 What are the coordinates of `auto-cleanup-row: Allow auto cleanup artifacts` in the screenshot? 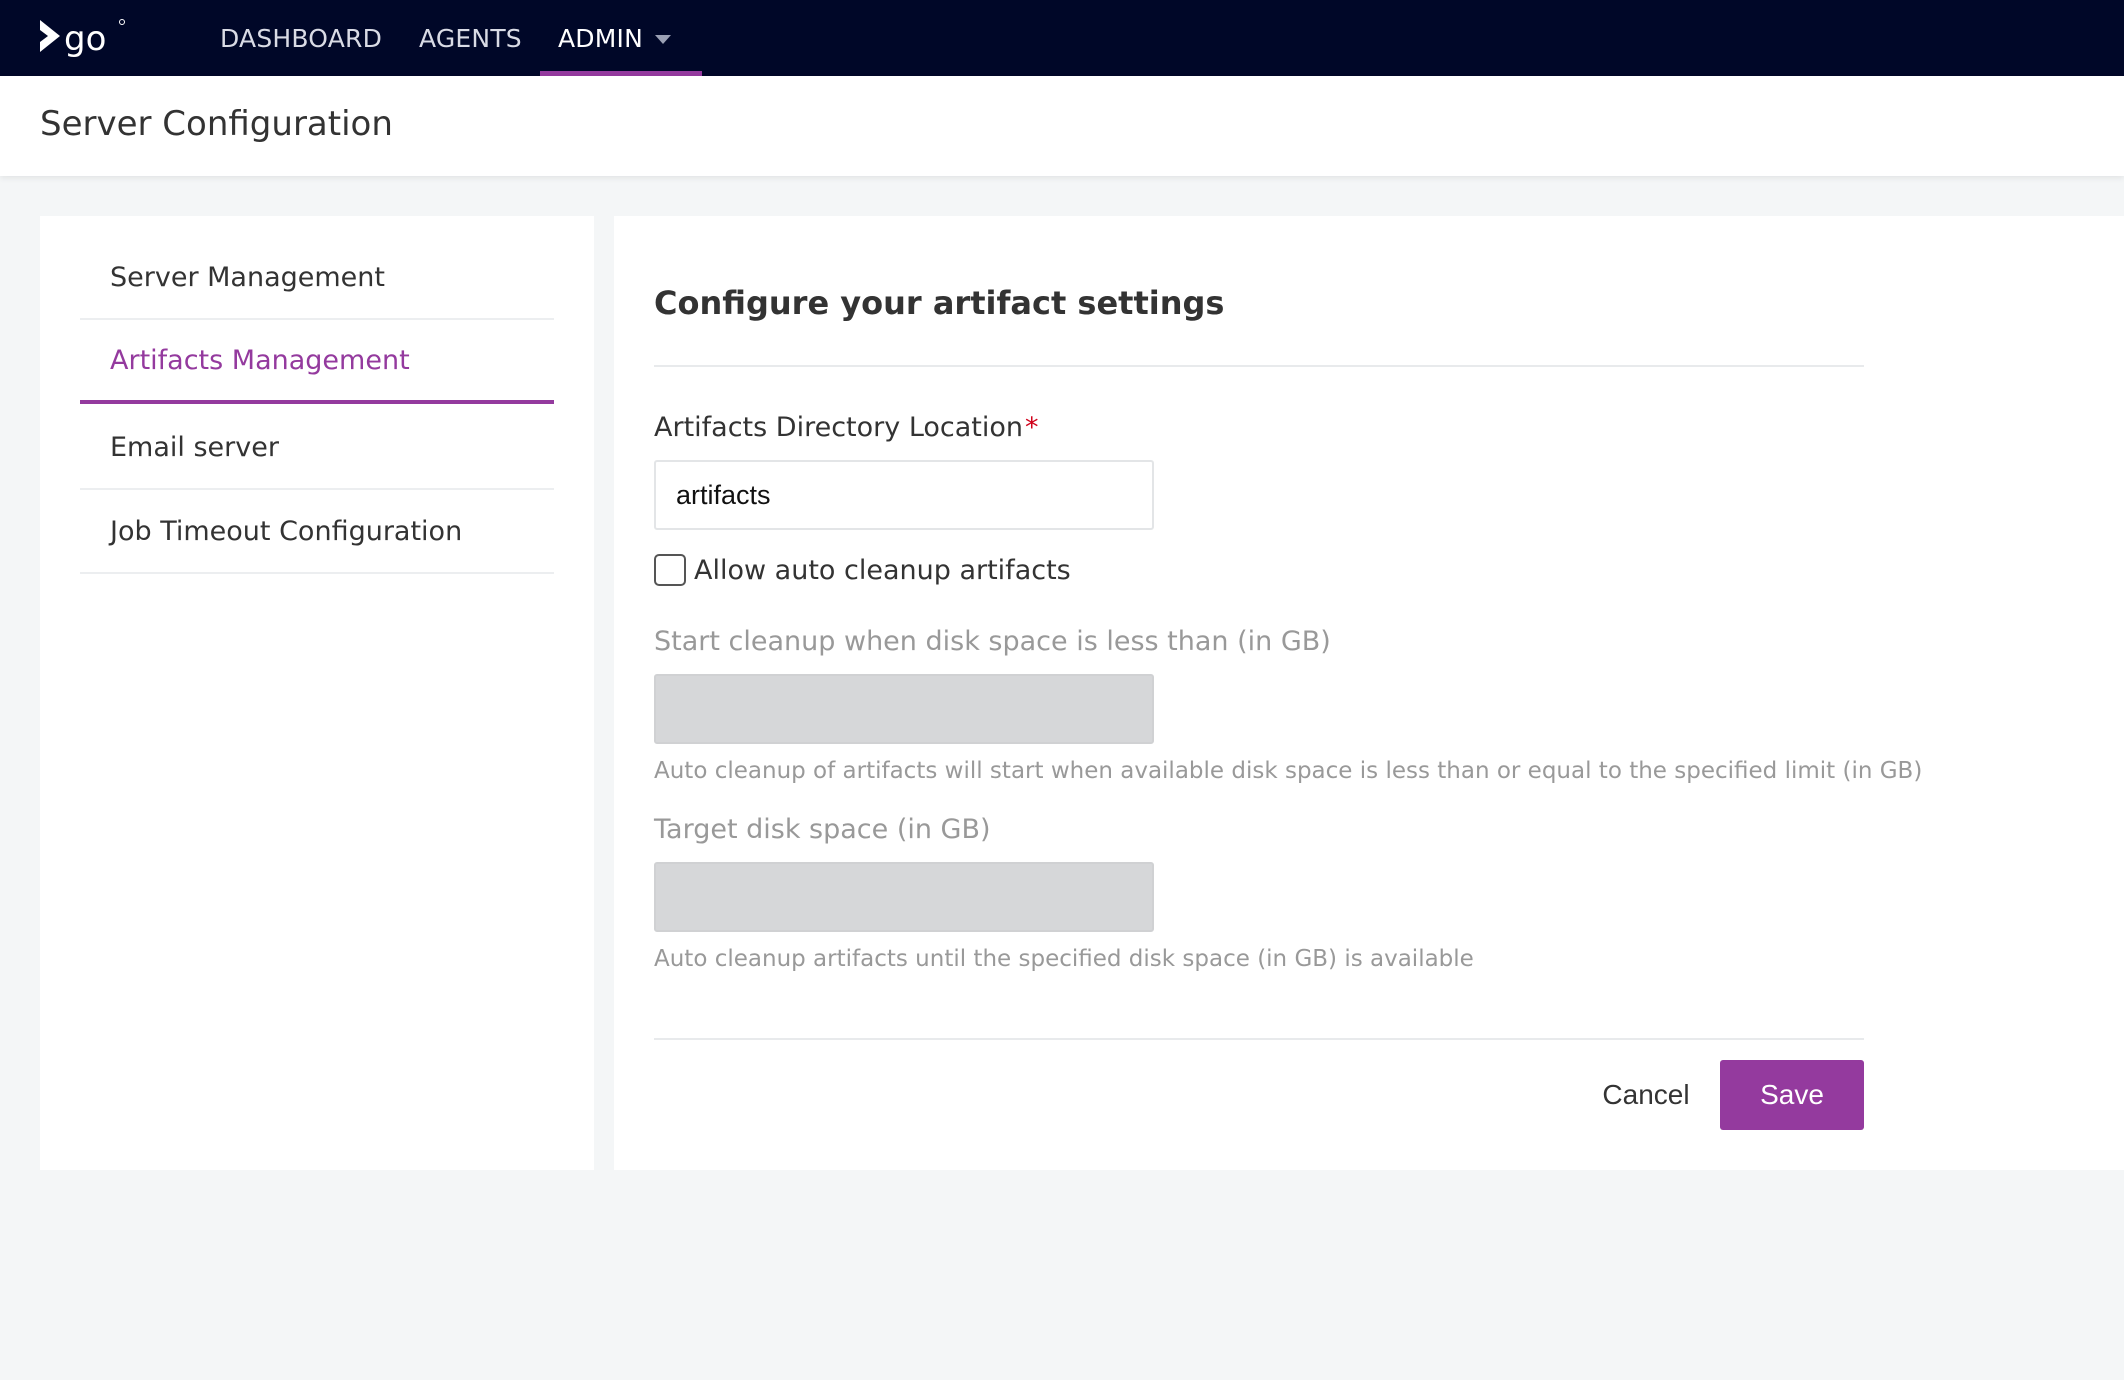 It's located at (862, 570).